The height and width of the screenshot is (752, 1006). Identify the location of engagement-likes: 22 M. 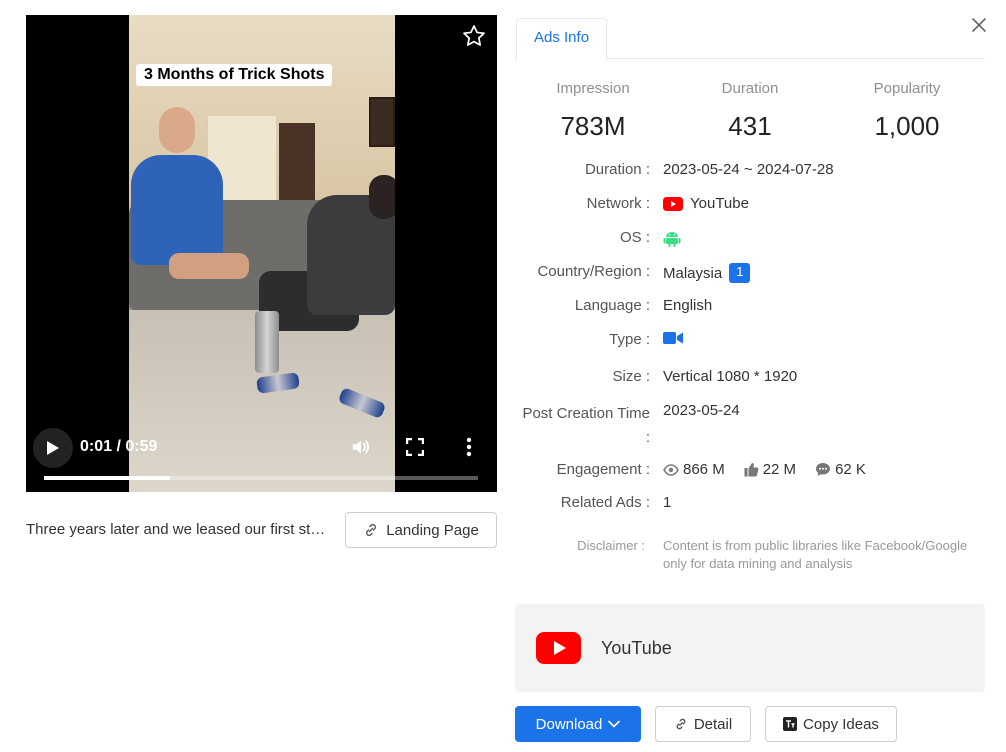
(770, 469).